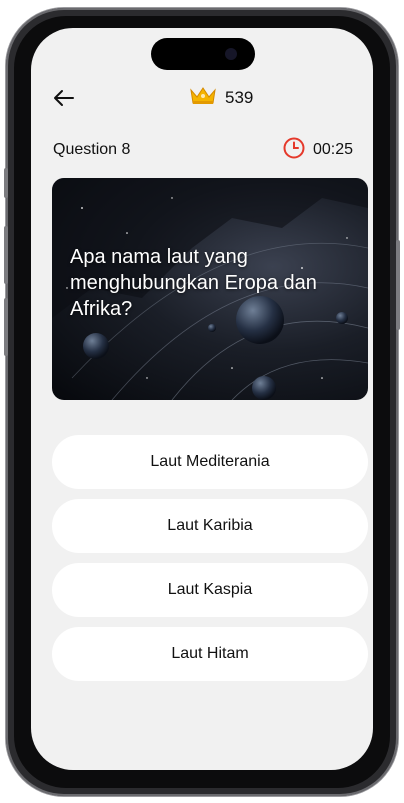 Image resolution: width=404 pixels, height=803 pixels. I want to click on answer-option-2: Laut Karibia, so click(210, 526).